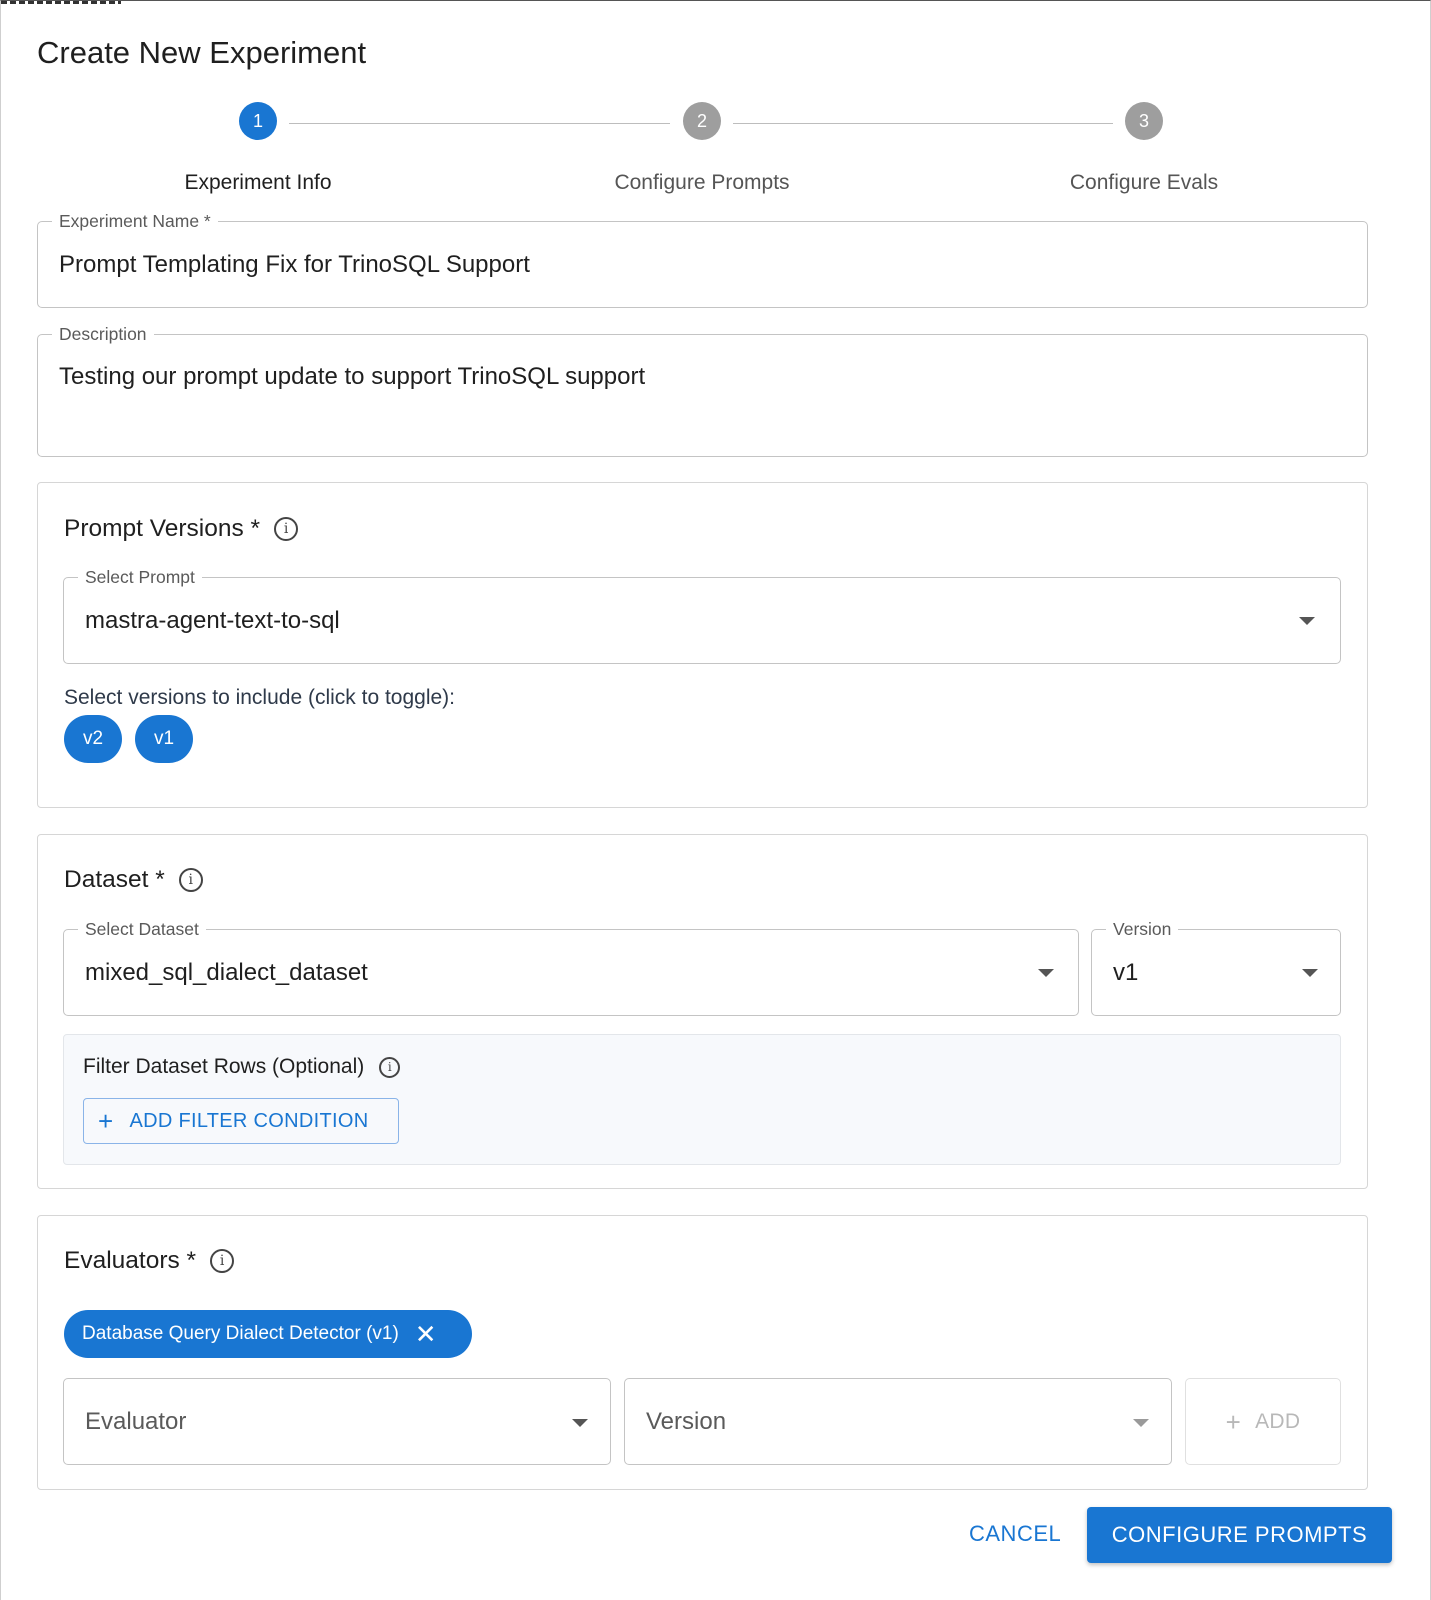 This screenshot has height=1600, width=1431. Describe the element at coordinates (258, 121) in the screenshot. I see `step-1-circle: 1` at that location.